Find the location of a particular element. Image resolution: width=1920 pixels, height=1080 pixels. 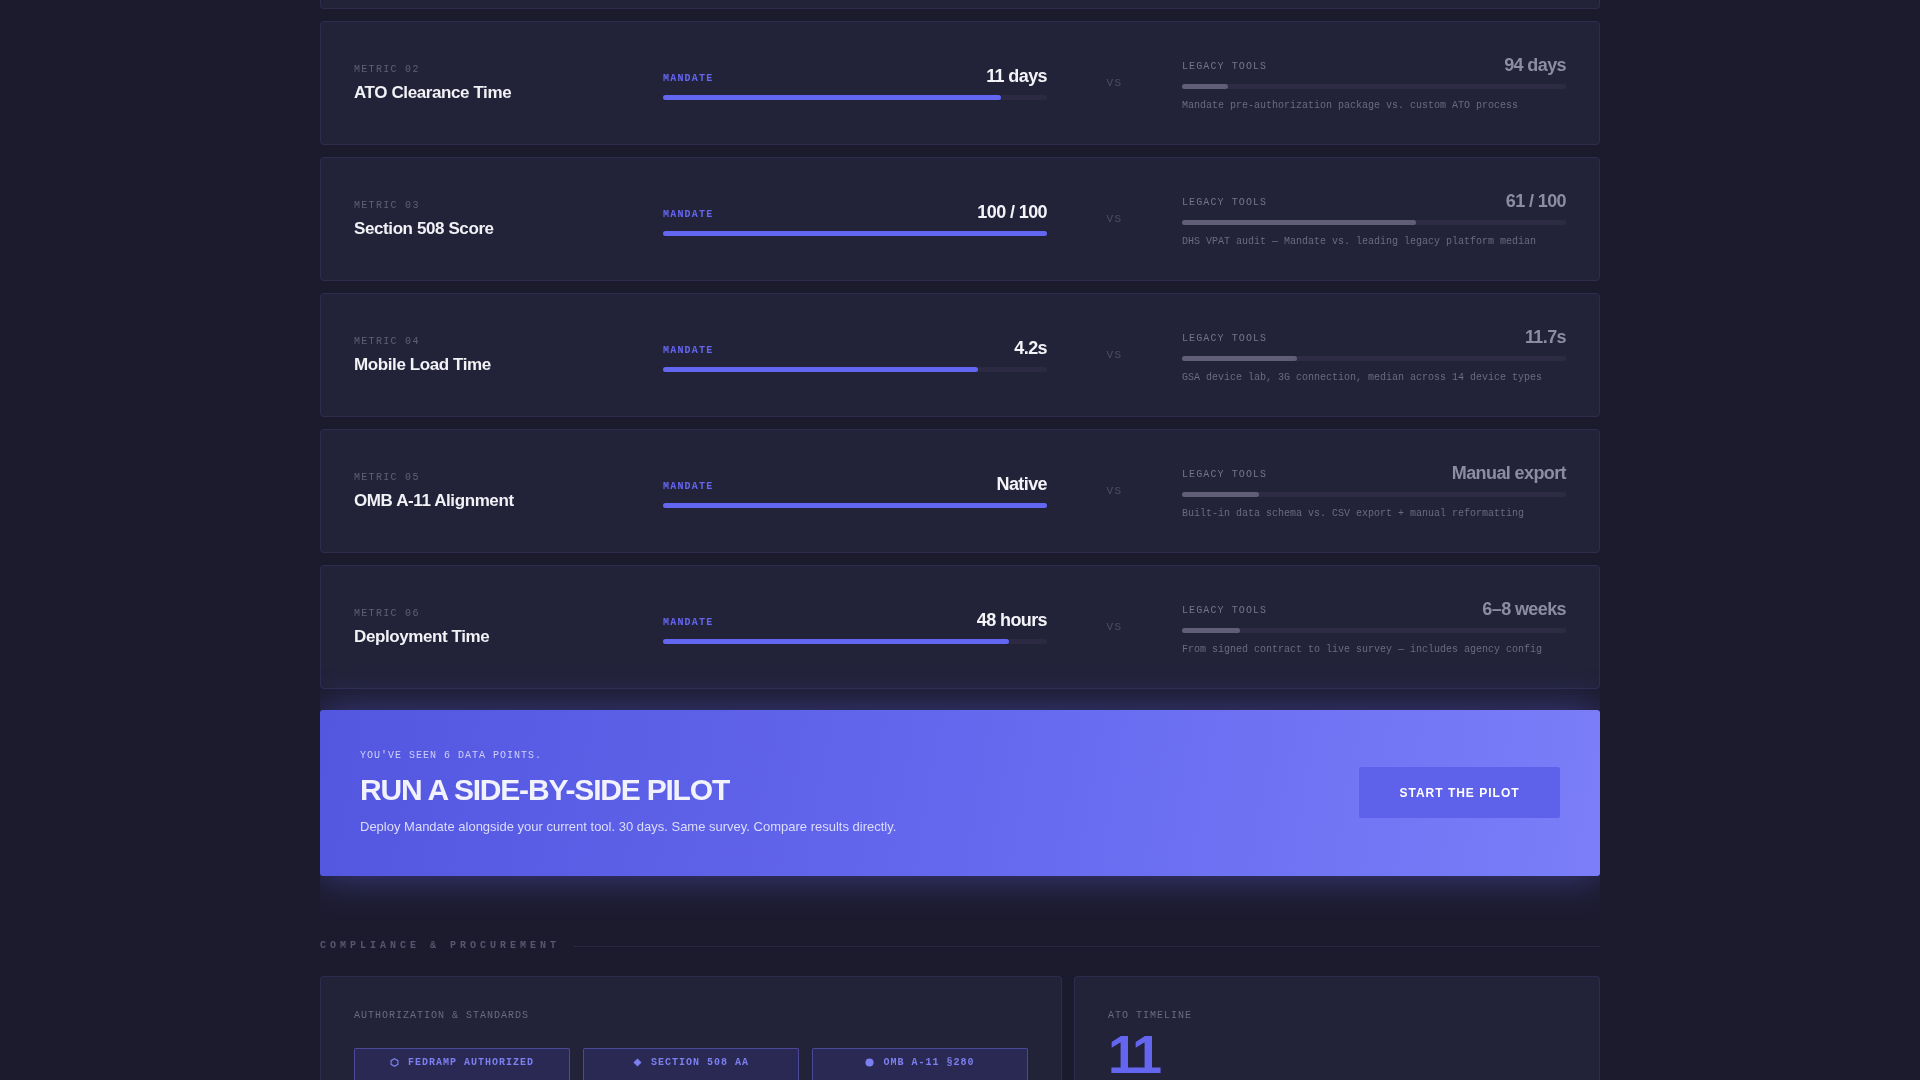

legacy-note: DHS VPAT audit — Mandate vs. leading legacy platform median is located at coordinates (1360, 241).